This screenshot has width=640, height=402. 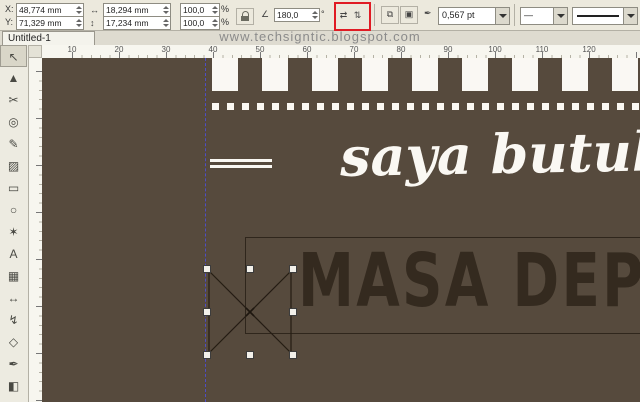 I want to click on object-height-input, so click(x=134, y=22).